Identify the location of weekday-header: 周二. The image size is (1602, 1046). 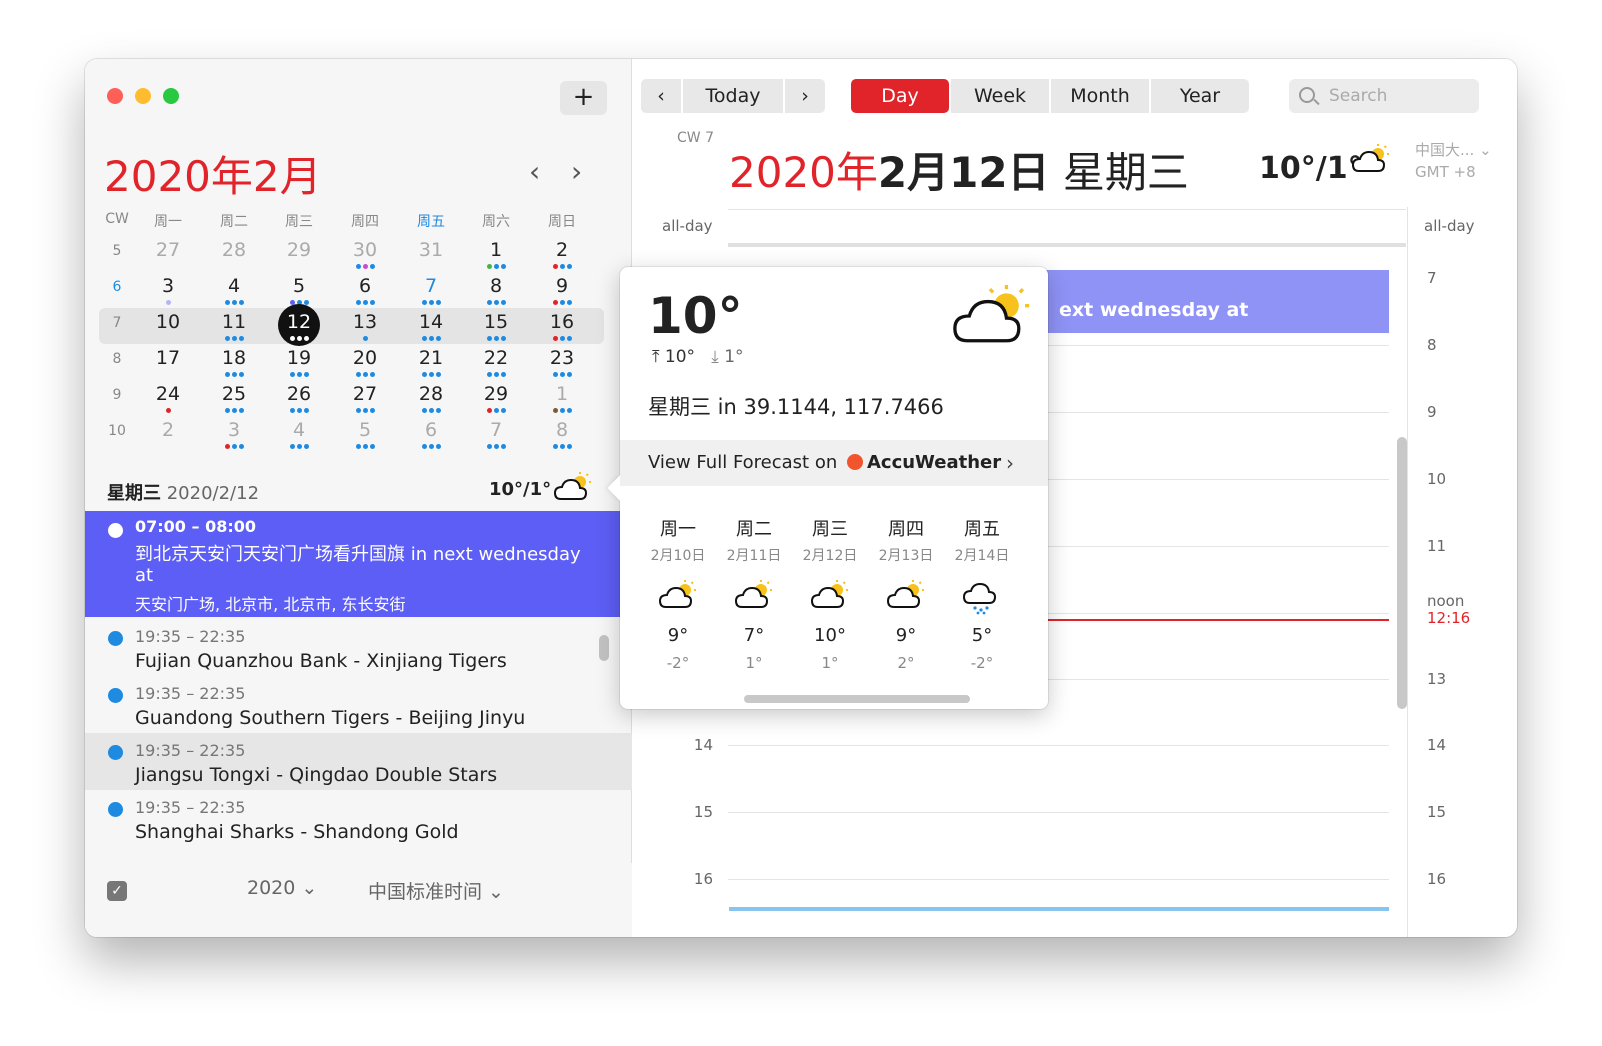
(234, 222).